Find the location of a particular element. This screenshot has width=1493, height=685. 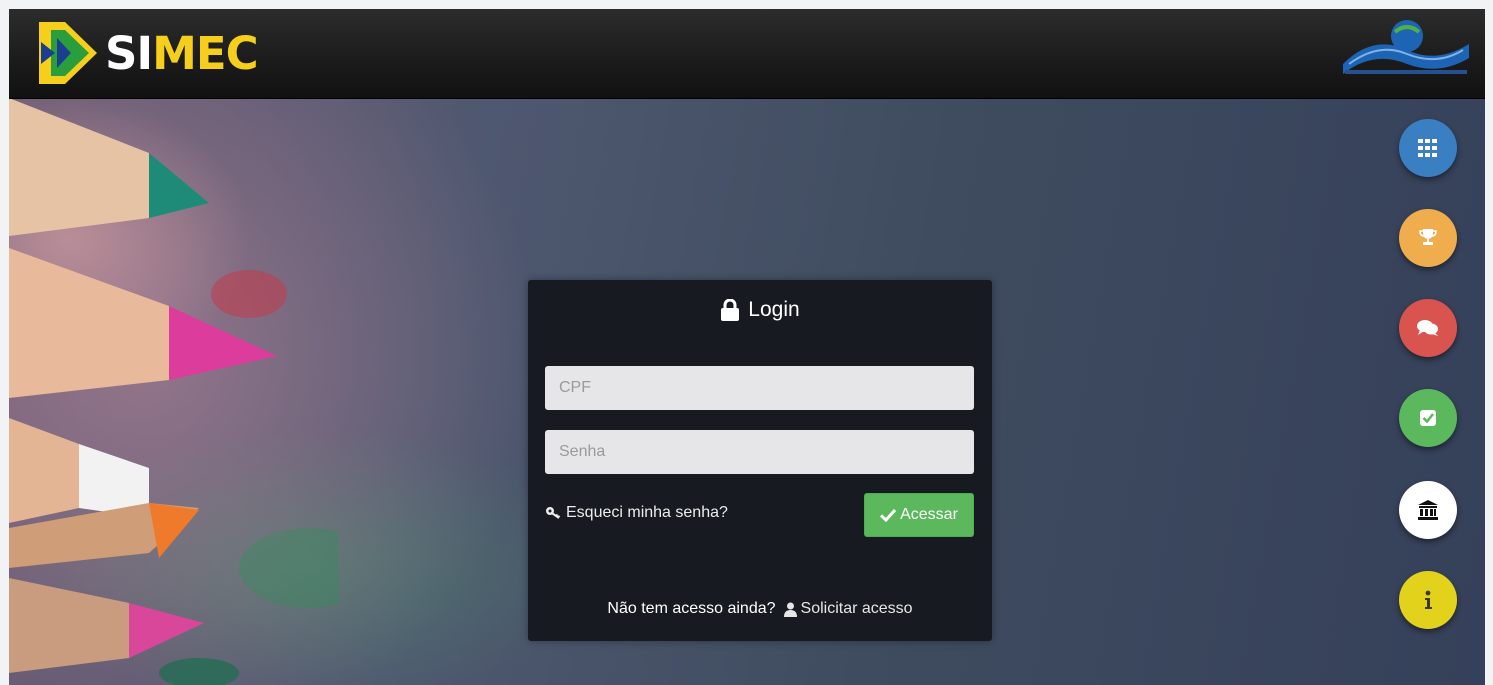

grid-button is located at coordinates (1428, 148).